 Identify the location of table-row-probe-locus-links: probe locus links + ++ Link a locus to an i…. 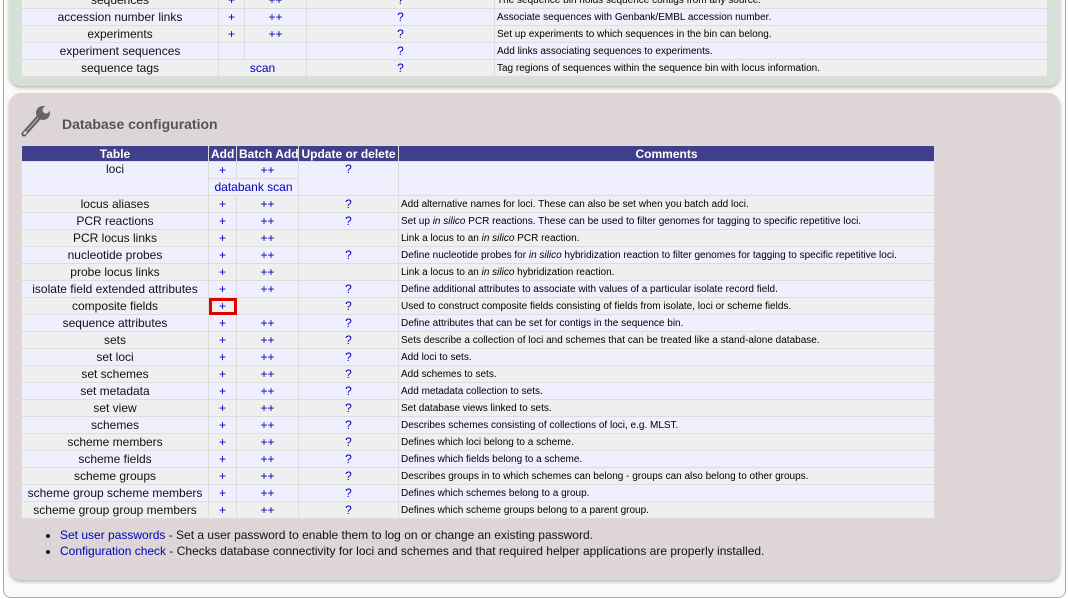
(478, 272).